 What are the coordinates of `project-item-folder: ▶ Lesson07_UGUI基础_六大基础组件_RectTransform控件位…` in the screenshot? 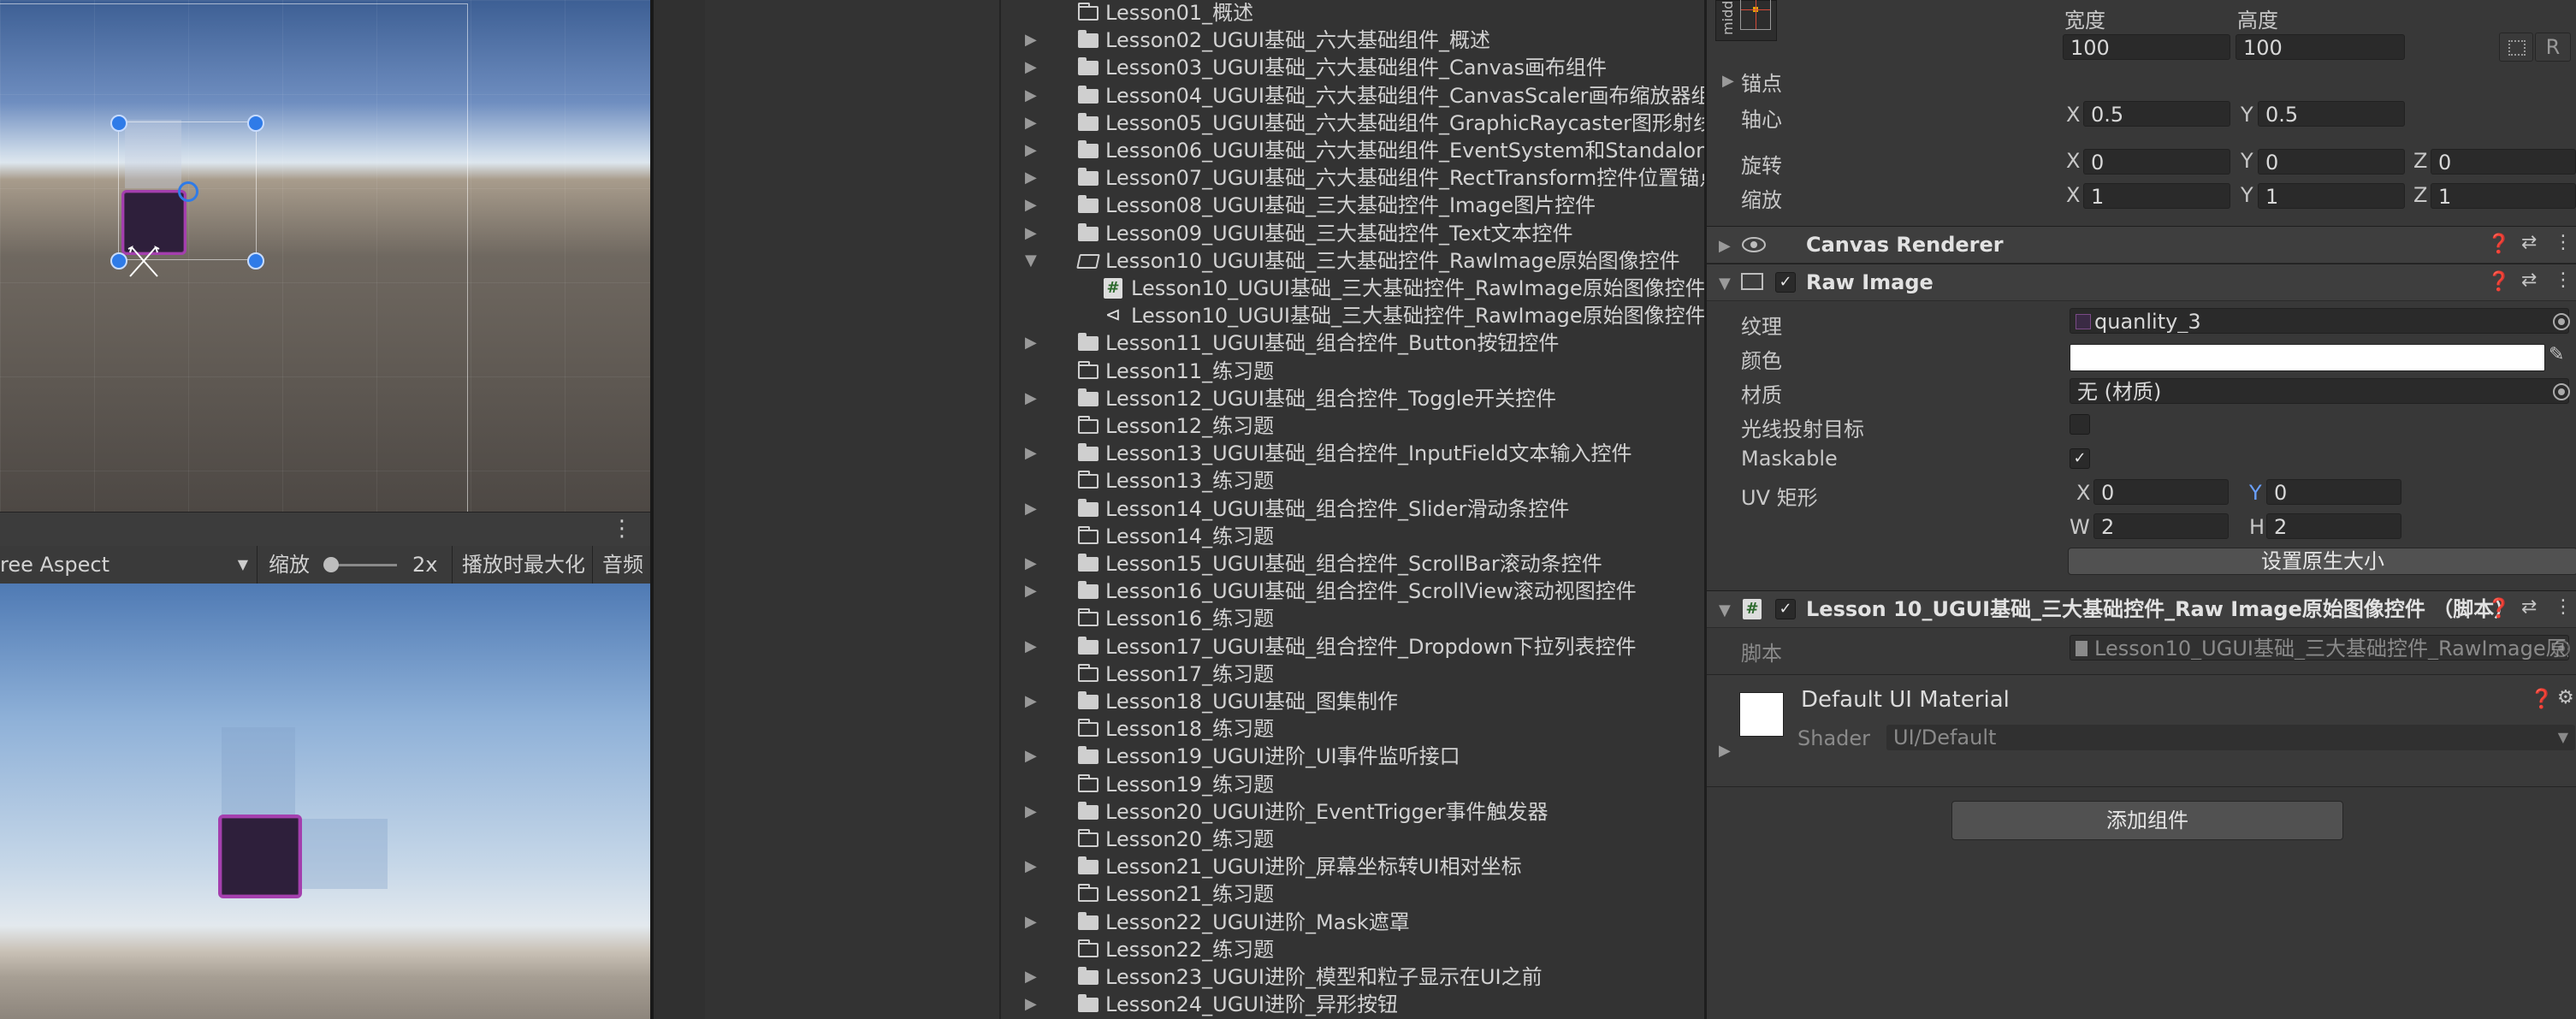 It's located at (1352, 178).